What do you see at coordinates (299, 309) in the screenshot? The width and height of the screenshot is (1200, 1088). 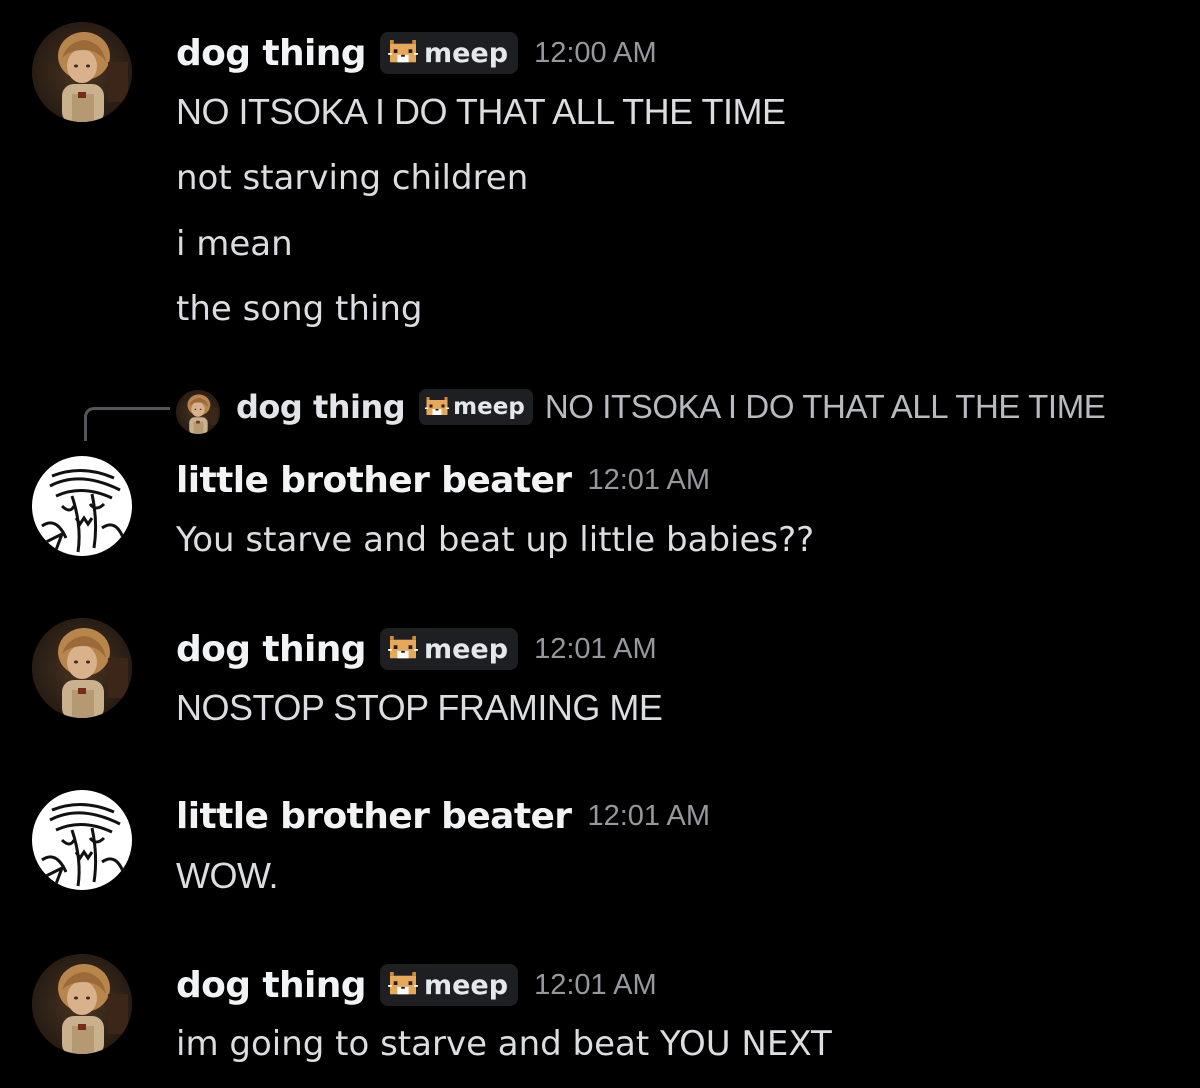 I see `message-text: the song thing` at bounding box center [299, 309].